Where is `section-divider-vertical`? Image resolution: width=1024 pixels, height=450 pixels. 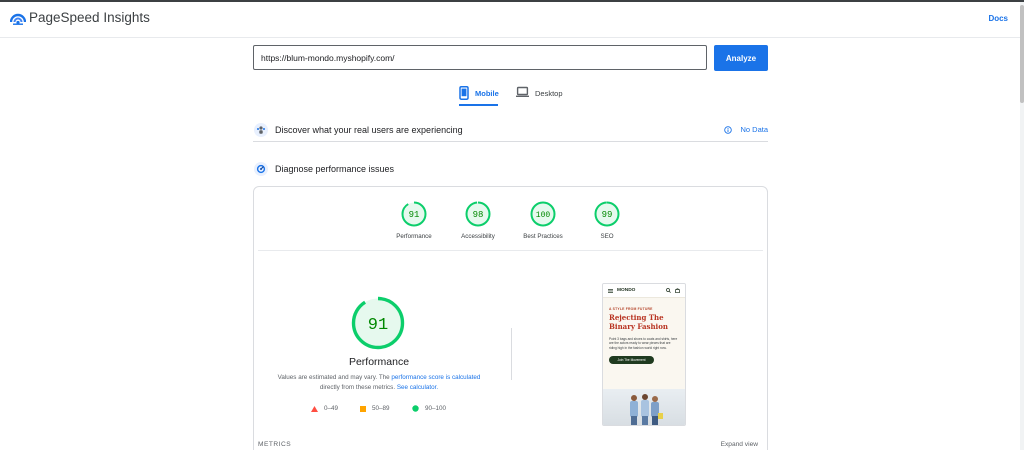 section-divider-vertical is located at coordinates (511, 354).